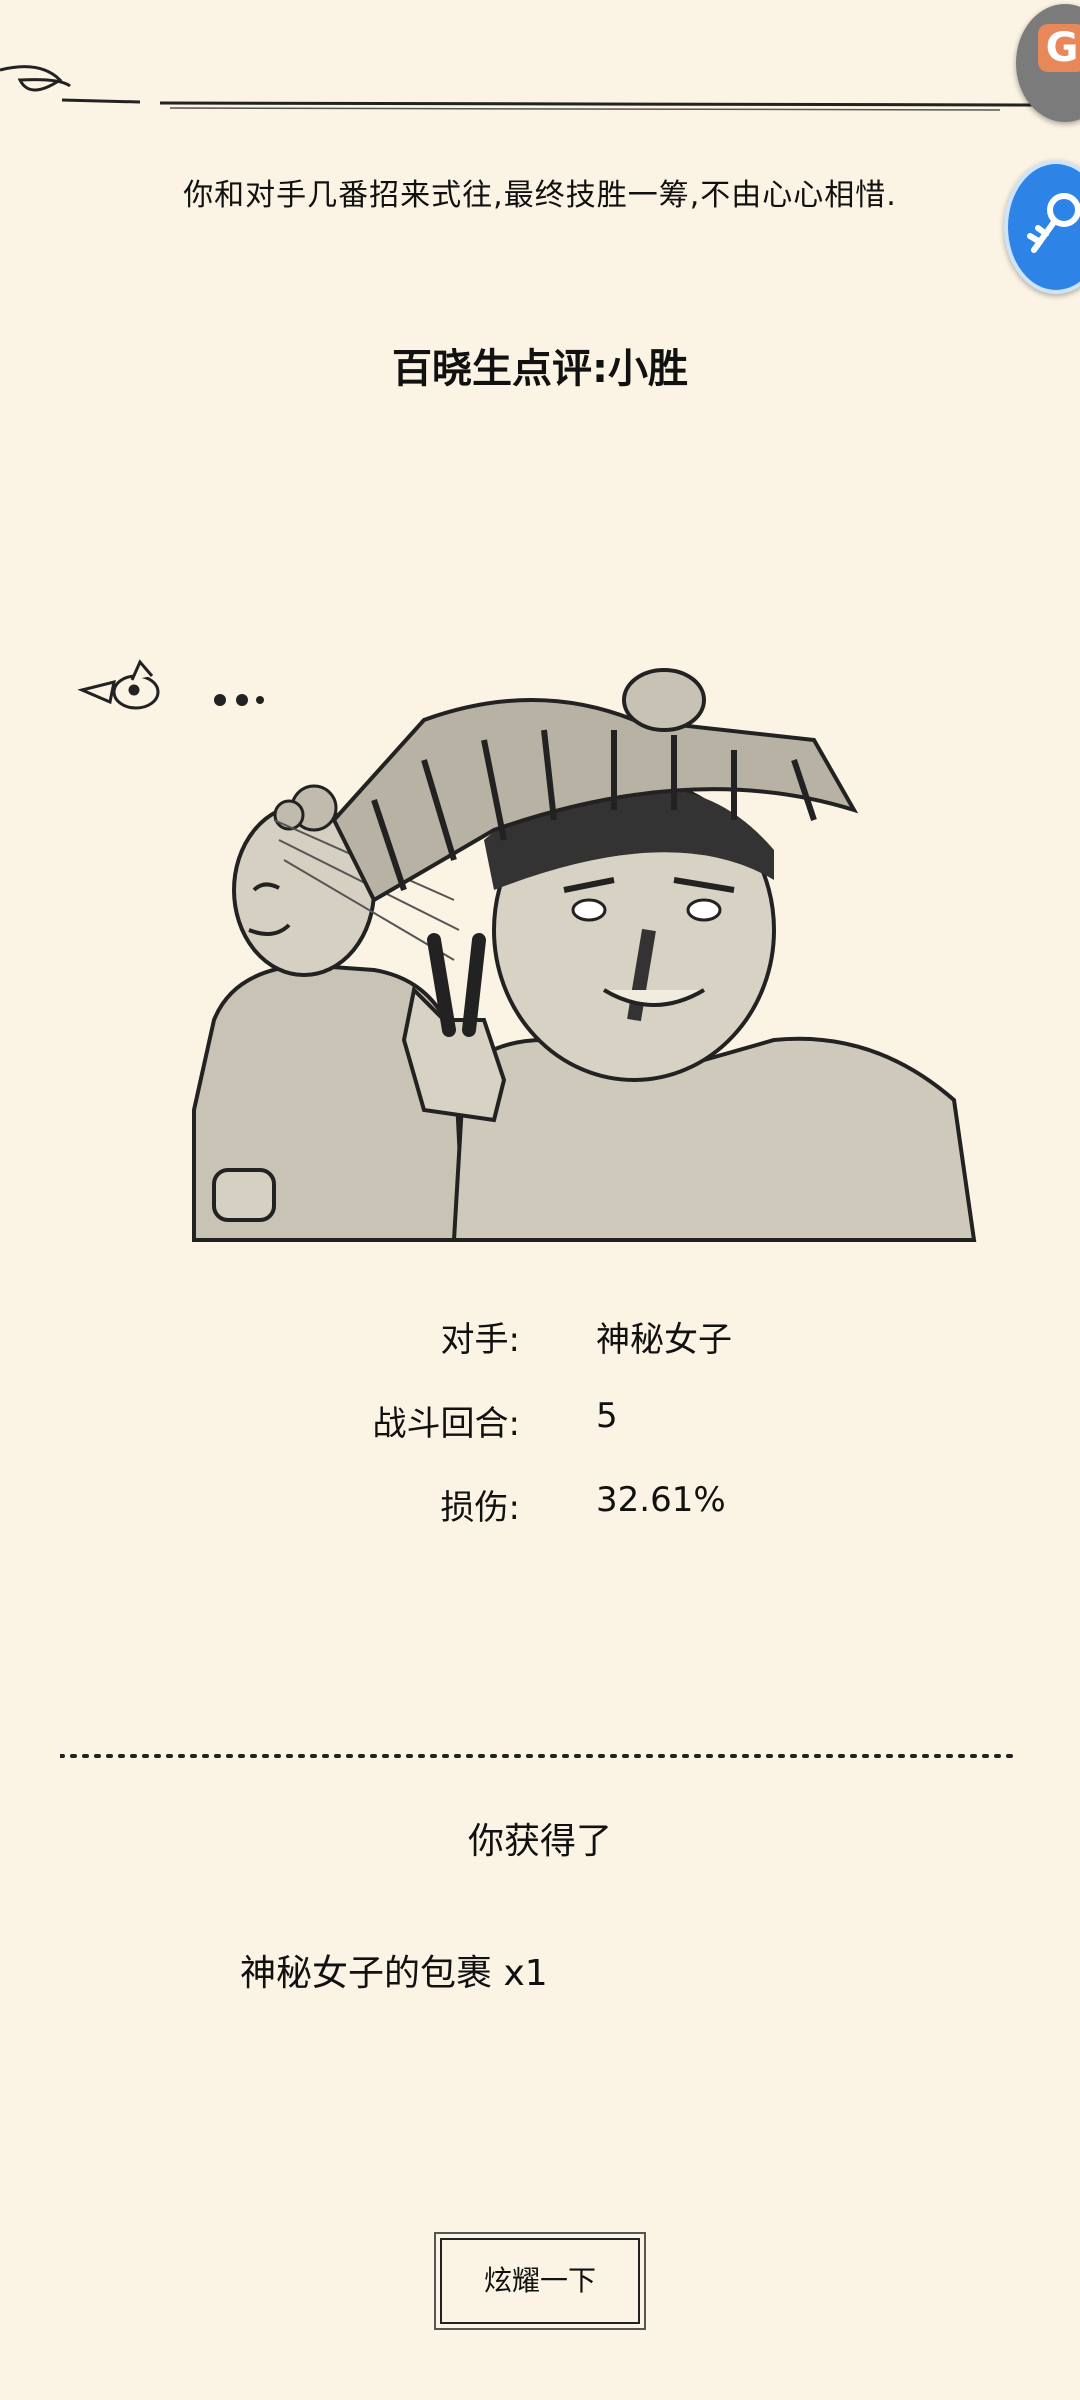  Describe the element at coordinates (539, 1841) in the screenshot. I see `reward-title: 你获得了` at that location.